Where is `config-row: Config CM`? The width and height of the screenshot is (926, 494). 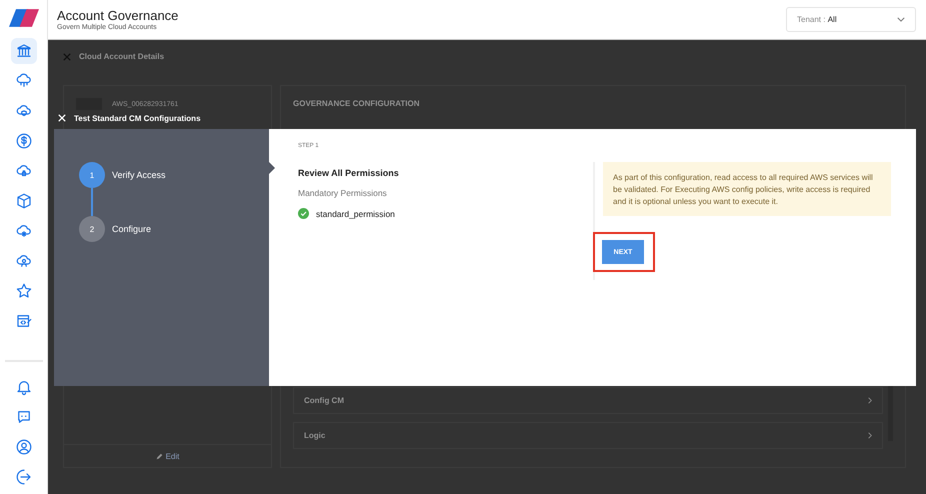 config-row: Config CM is located at coordinates (588, 400).